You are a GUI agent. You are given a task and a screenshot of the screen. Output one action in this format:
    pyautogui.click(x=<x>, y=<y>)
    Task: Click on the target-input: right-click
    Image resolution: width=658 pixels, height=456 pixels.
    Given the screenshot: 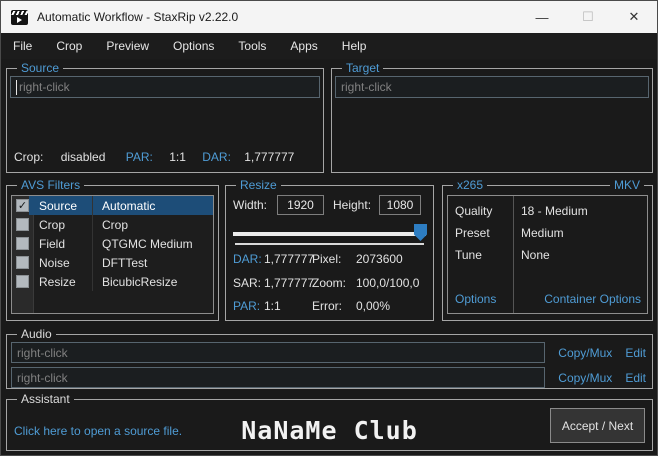 What is the action you would take?
    pyautogui.click(x=492, y=87)
    